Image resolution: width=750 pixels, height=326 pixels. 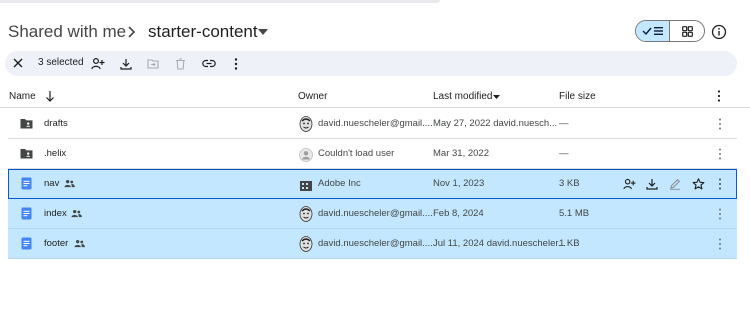 I want to click on link-icon, so click(x=208, y=63).